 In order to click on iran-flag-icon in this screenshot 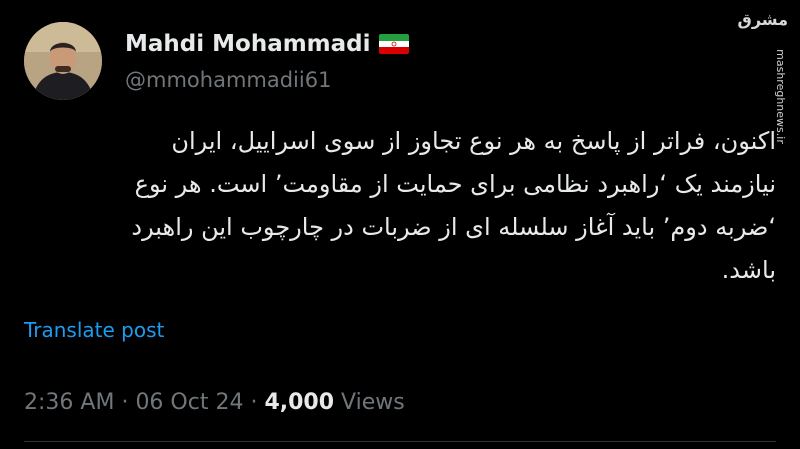, I will do `click(393, 44)`.